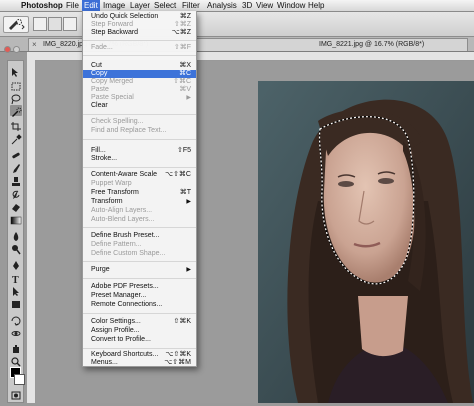 The width and height of the screenshot is (474, 406). What do you see at coordinates (191, 5) in the screenshot?
I see `menu-filter: Filter` at bounding box center [191, 5].